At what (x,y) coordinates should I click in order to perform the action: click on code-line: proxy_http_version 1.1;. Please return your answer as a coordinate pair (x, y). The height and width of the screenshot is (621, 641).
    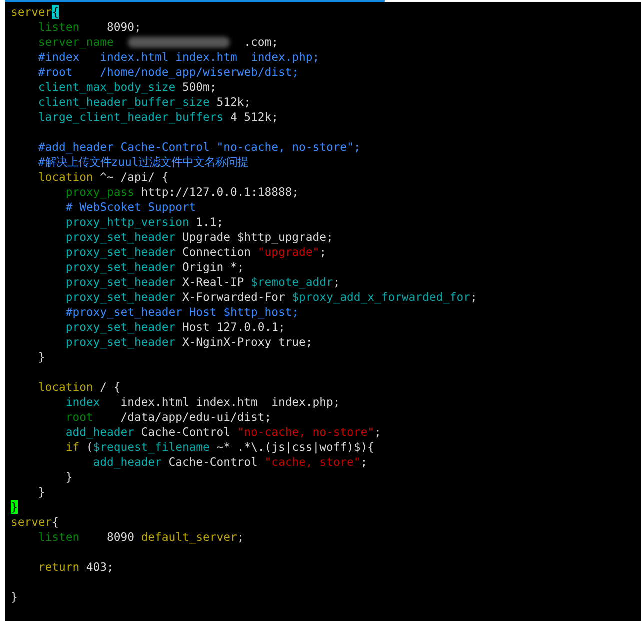
    Looking at the image, I should click on (144, 222).